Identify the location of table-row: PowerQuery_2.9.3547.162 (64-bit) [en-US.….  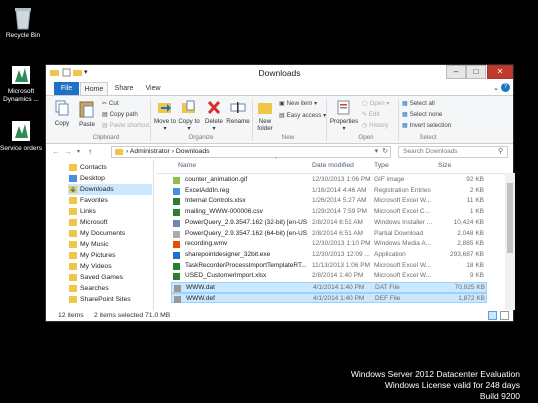
(329, 234).